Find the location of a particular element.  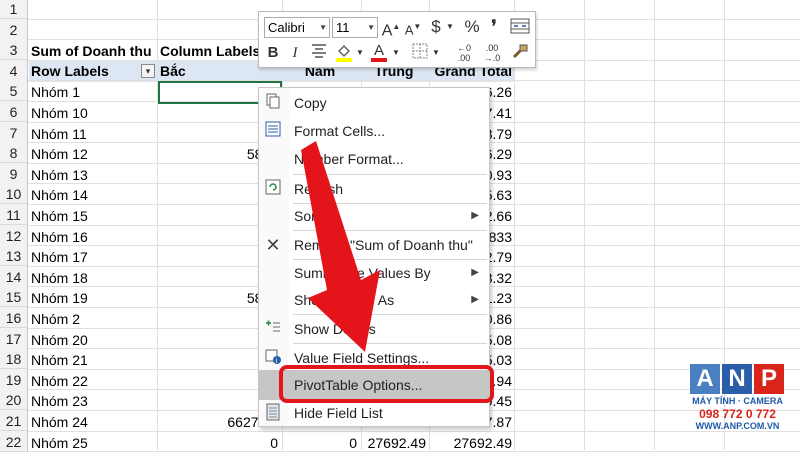

pointer-arrow-icon is located at coordinates (340, 246).